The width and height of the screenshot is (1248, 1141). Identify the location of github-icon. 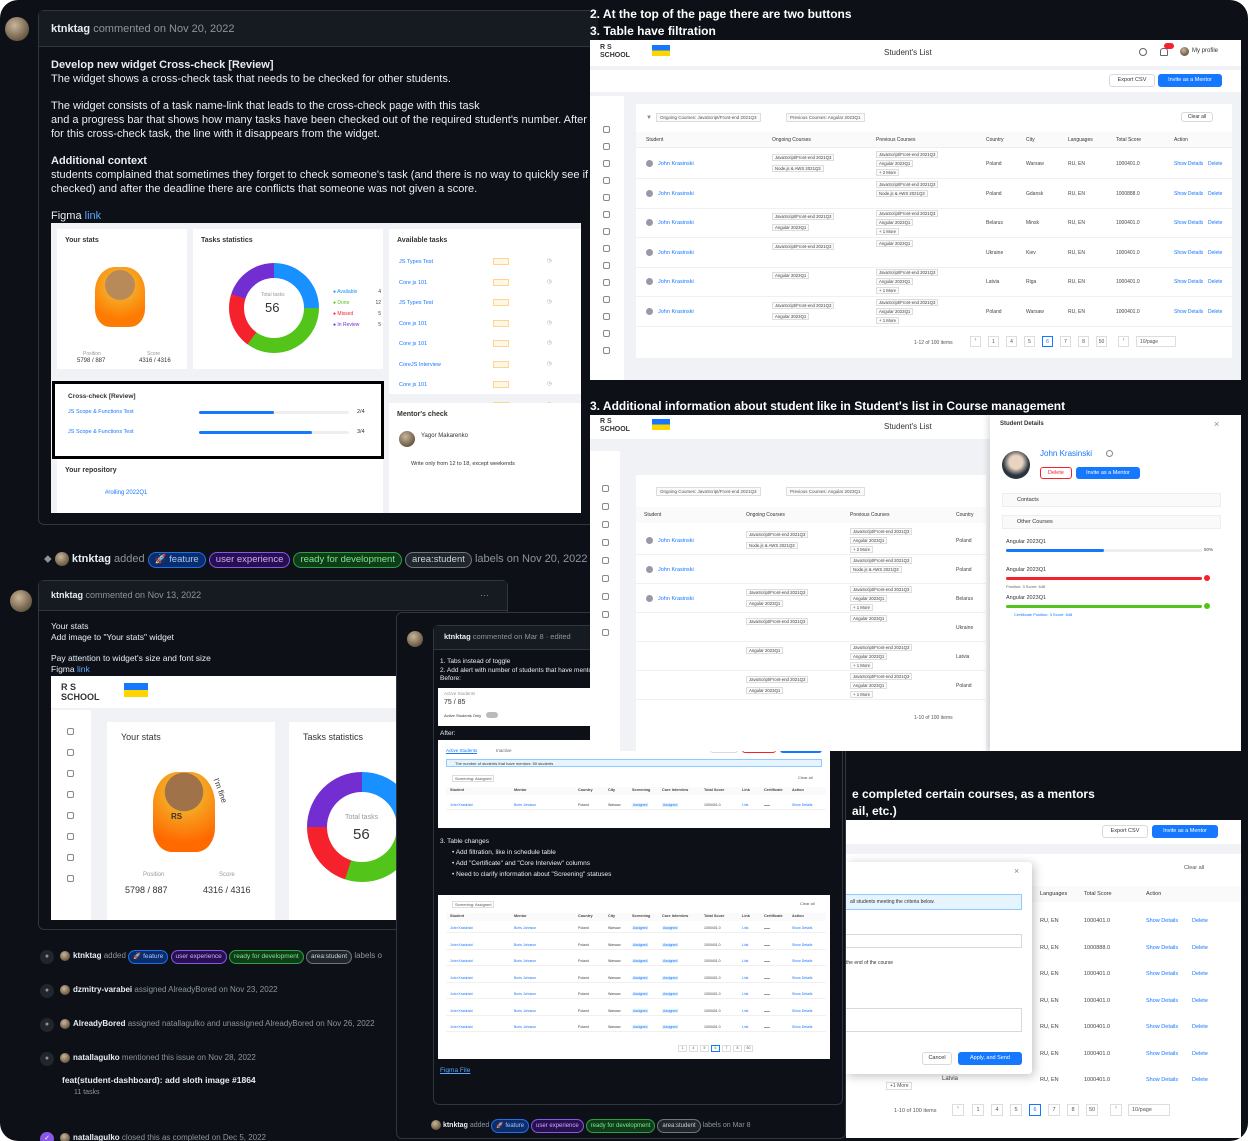
(1109, 453).